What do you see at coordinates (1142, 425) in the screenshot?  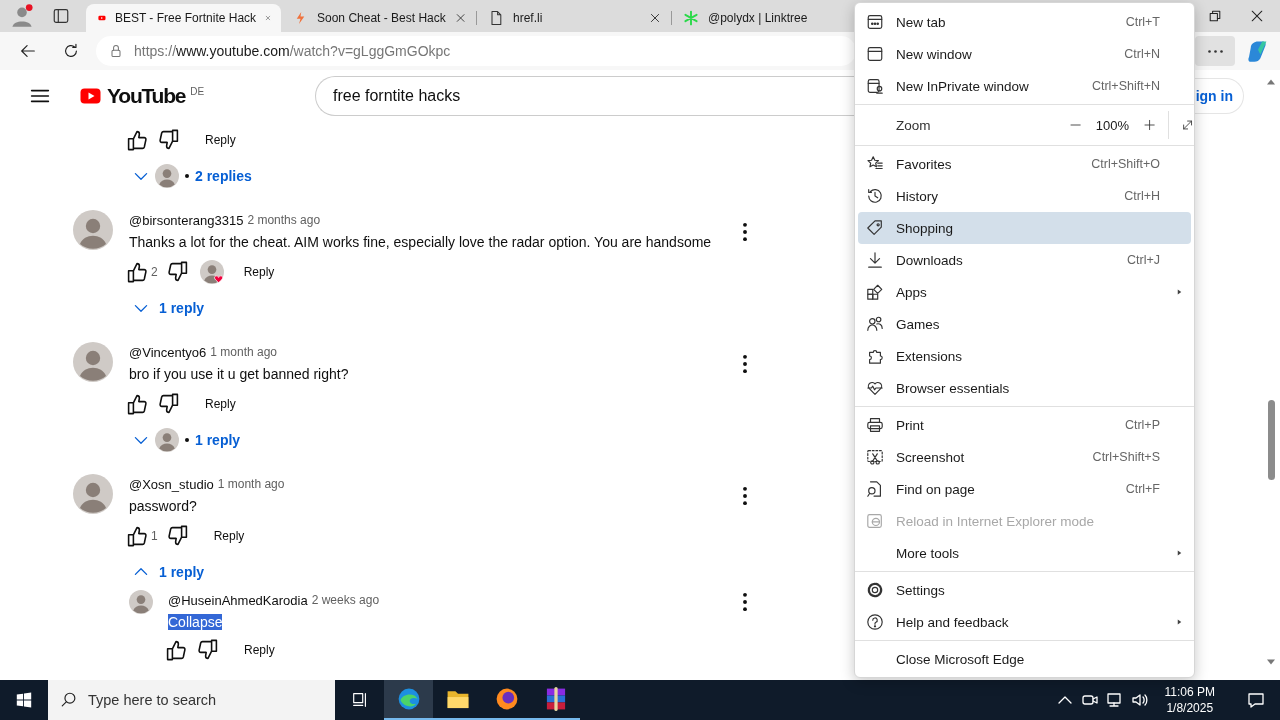 I see `shortcut-text: Ctrl+P` at bounding box center [1142, 425].